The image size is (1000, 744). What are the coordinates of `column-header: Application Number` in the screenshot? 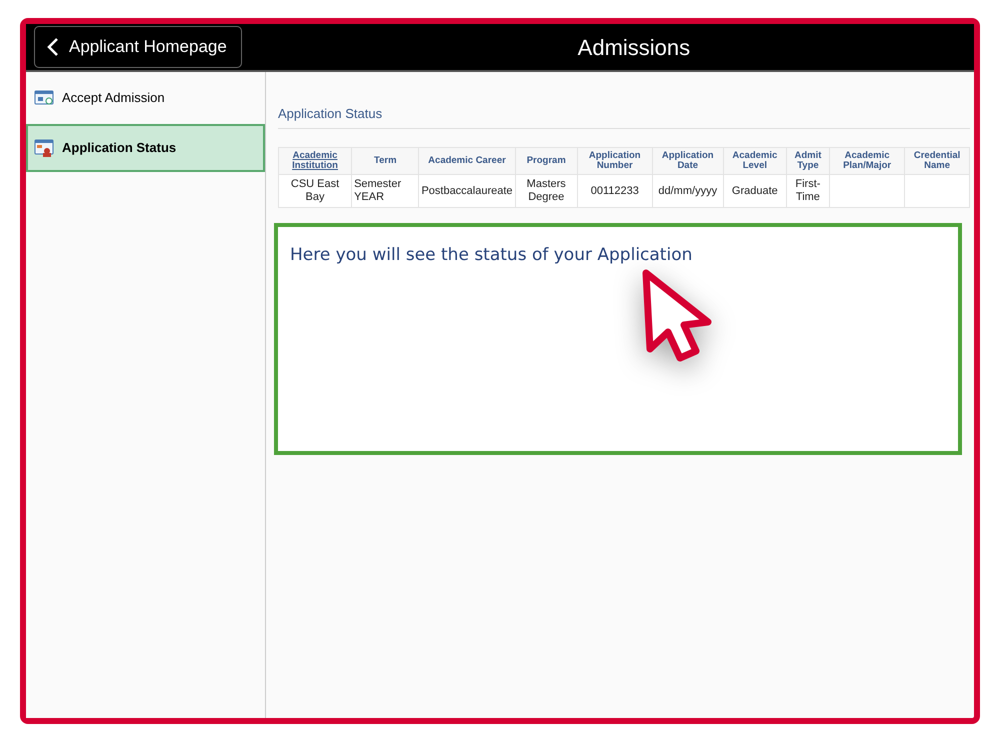 It's located at (614, 161).